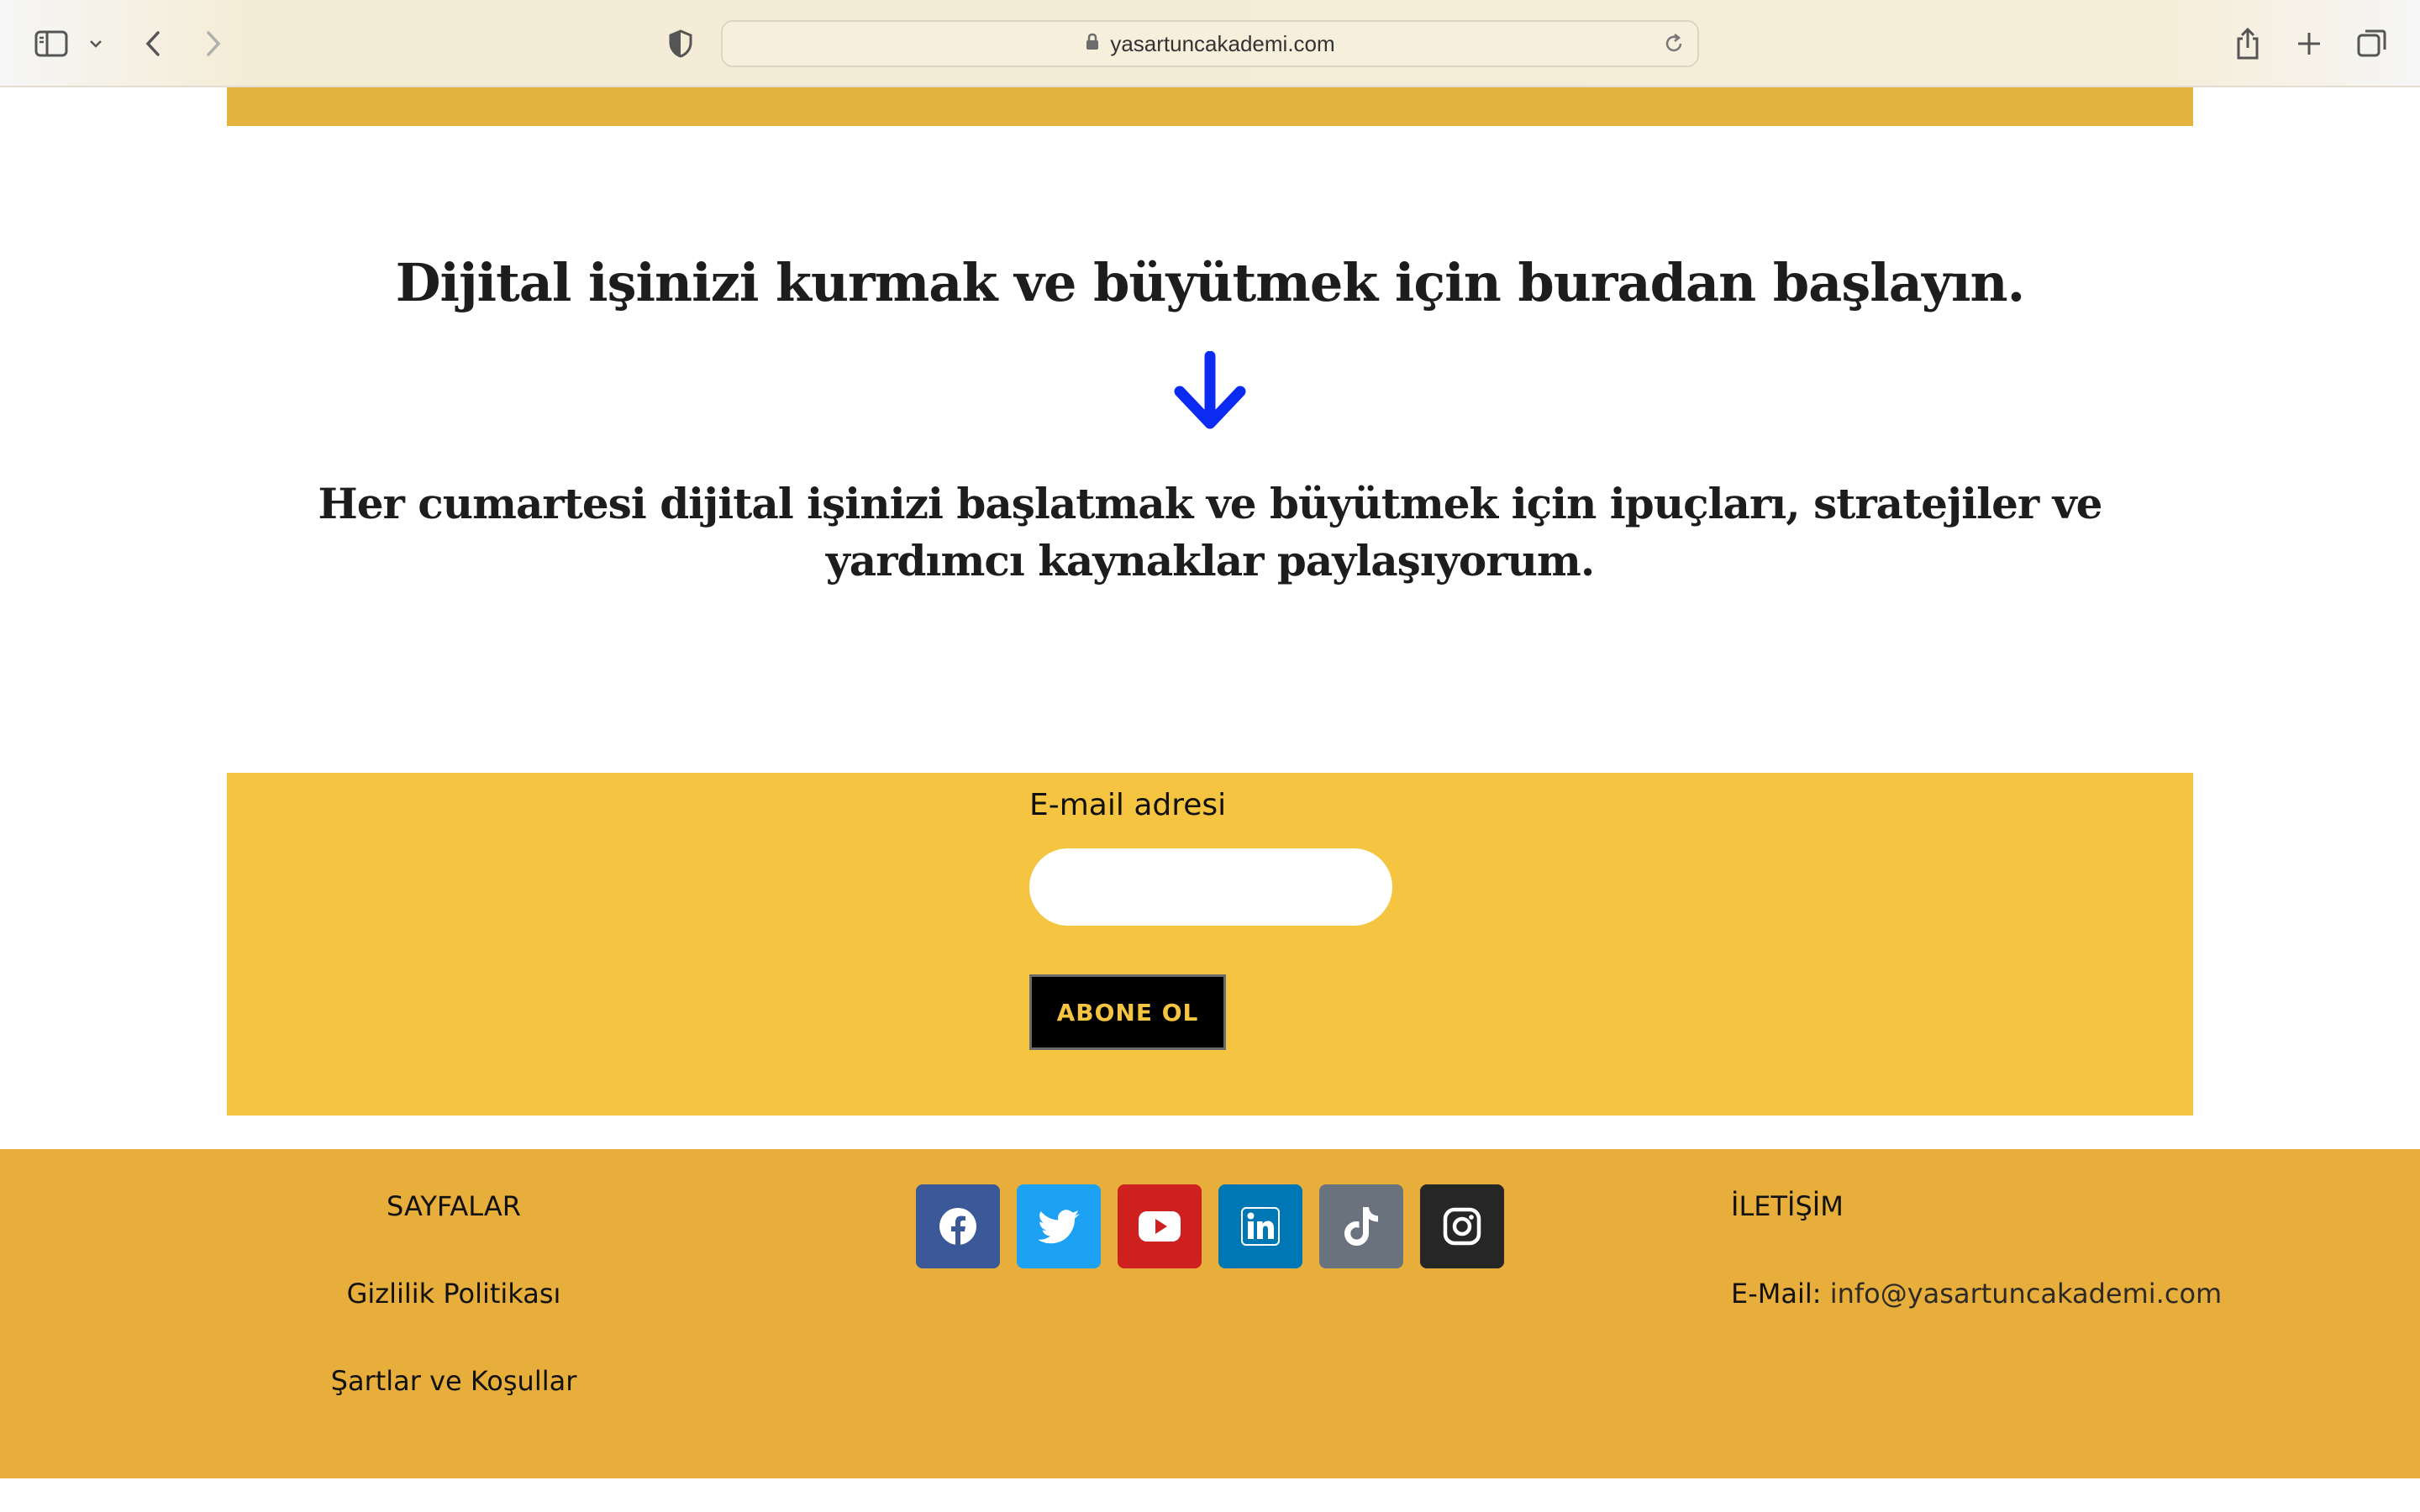  Describe the element at coordinates (1128, 805) in the screenshot. I see `email-label: E-mail adresi` at that location.